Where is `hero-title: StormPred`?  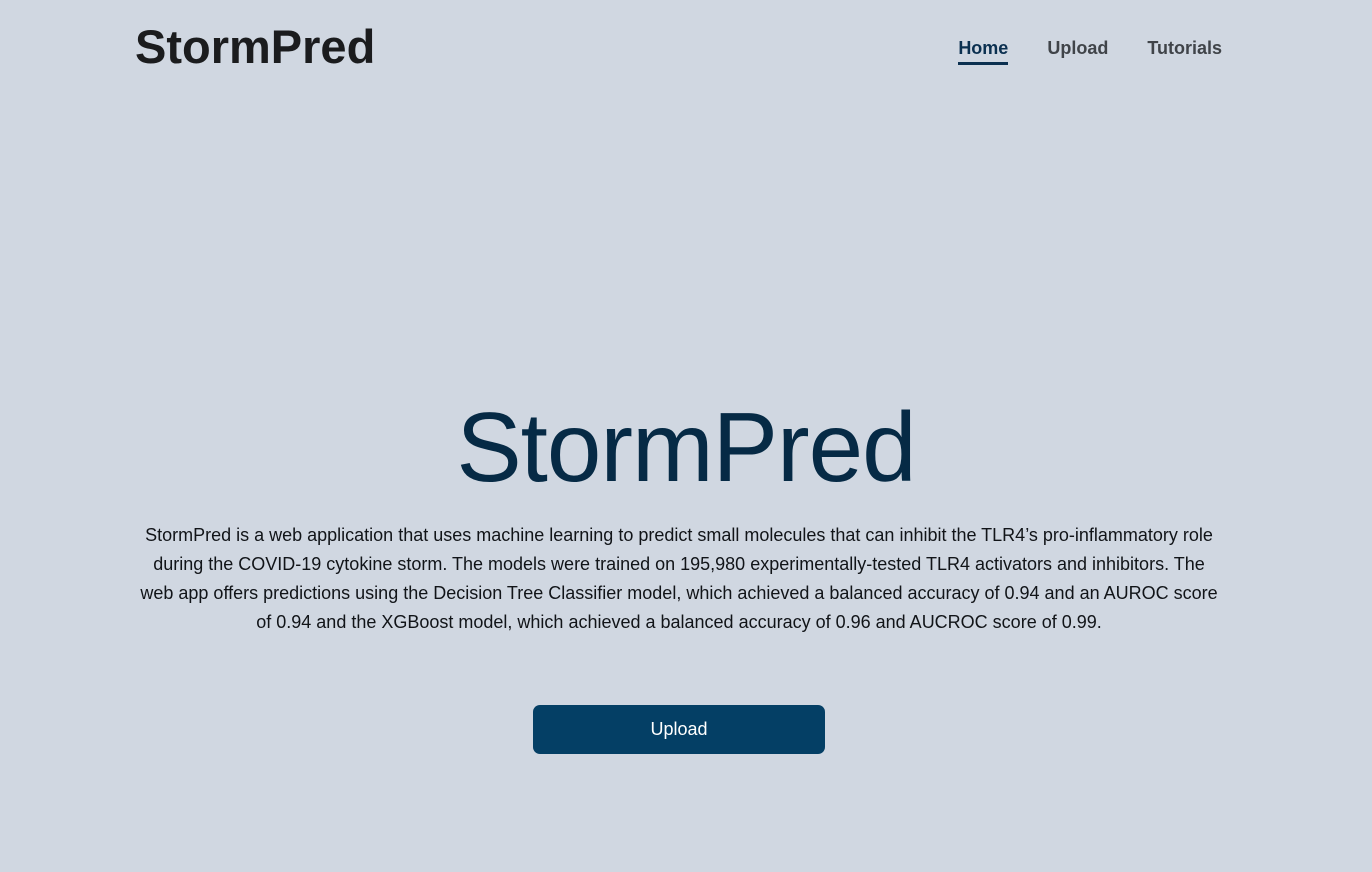
hero-title: StormPred is located at coordinates (686, 447).